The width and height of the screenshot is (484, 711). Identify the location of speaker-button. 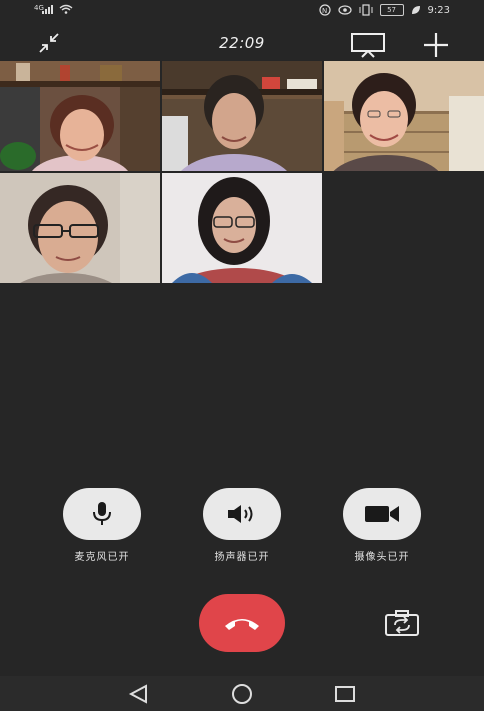
(242, 514).